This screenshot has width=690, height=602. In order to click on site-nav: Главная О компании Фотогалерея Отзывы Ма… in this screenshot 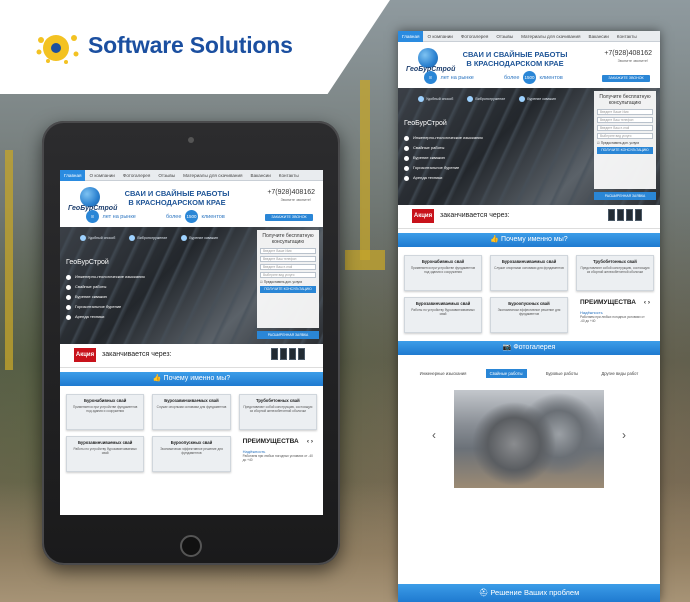, I will do `click(191, 175)`.